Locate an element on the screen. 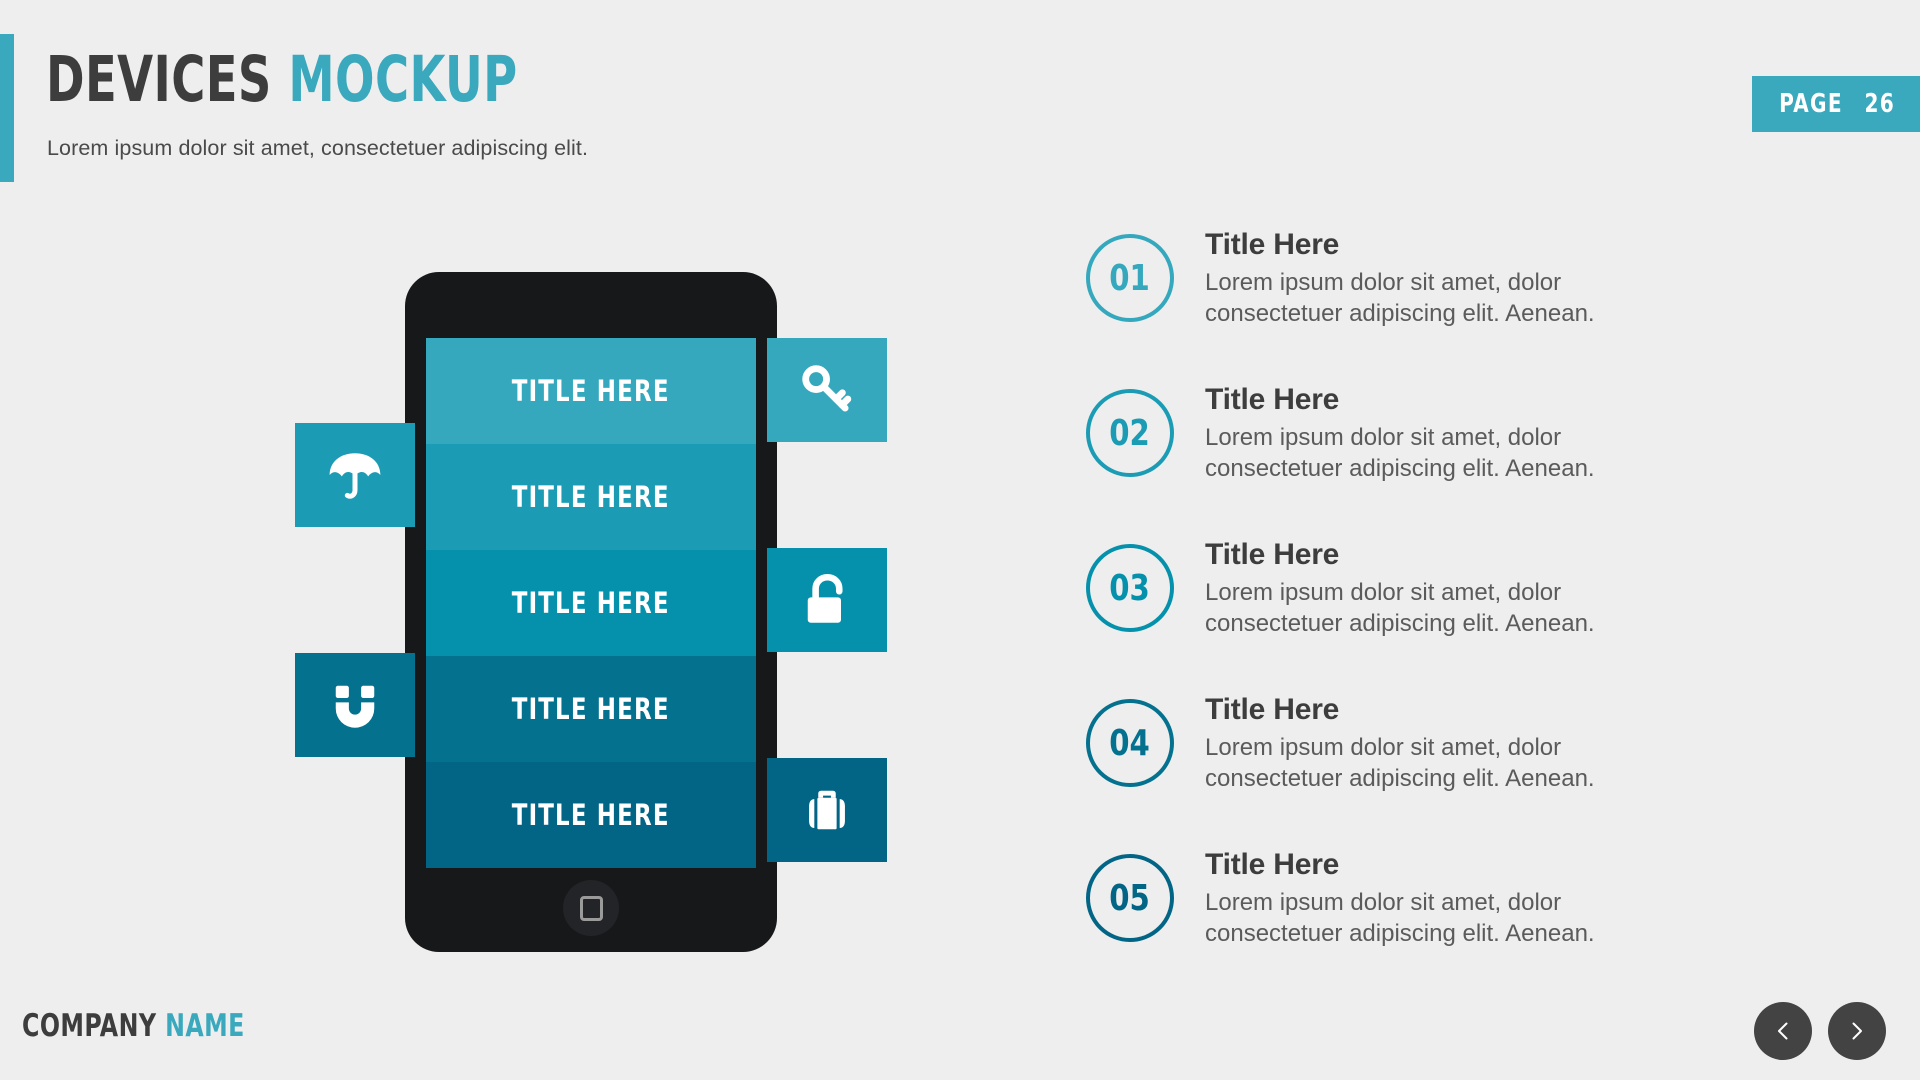  page-badge: PAGE 26 is located at coordinates (1836, 104).